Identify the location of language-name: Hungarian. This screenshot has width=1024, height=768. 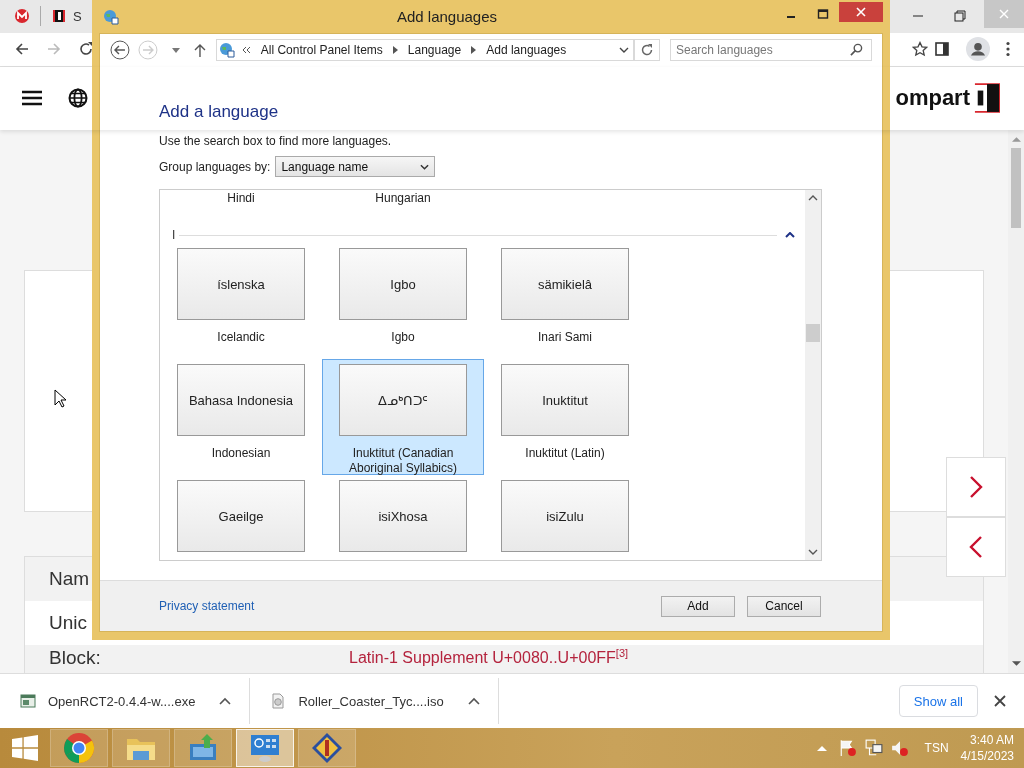
(403, 199).